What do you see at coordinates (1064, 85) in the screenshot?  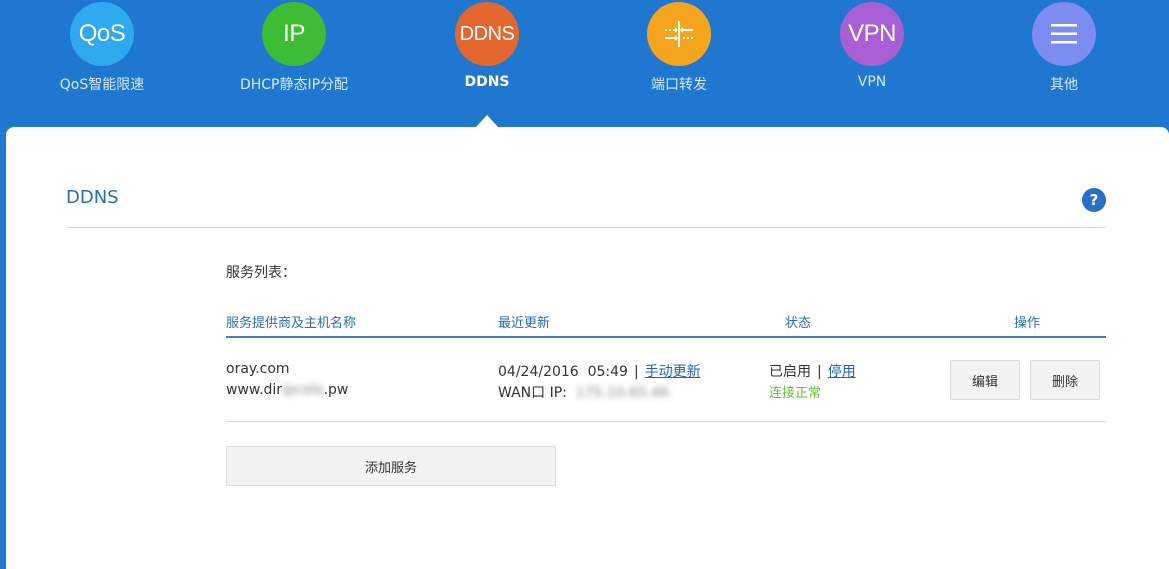 I see `nav-label-other: 其他` at bounding box center [1064, 85].